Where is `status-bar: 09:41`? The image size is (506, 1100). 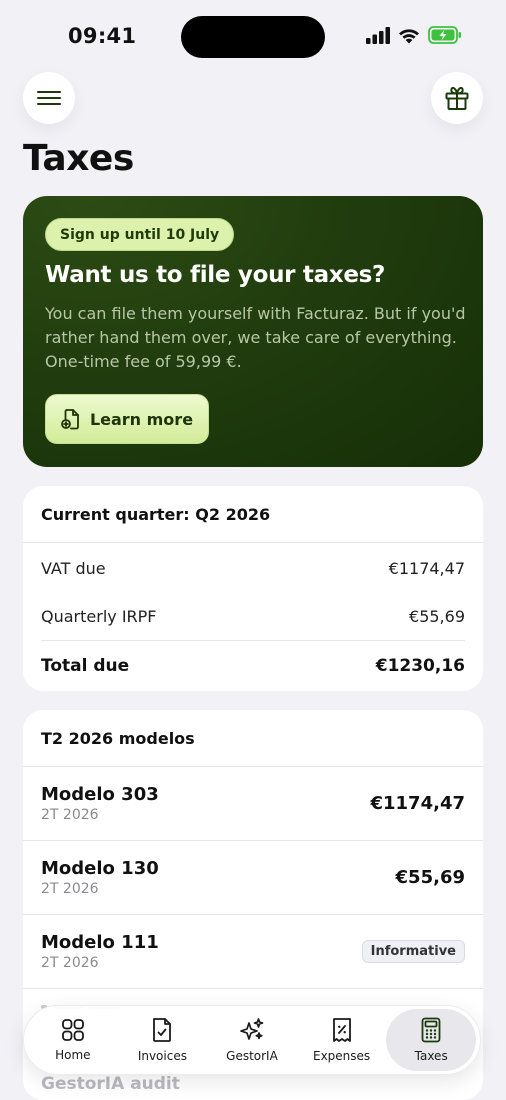 status-bar: 09:41 is located at coordinates (253, 35).